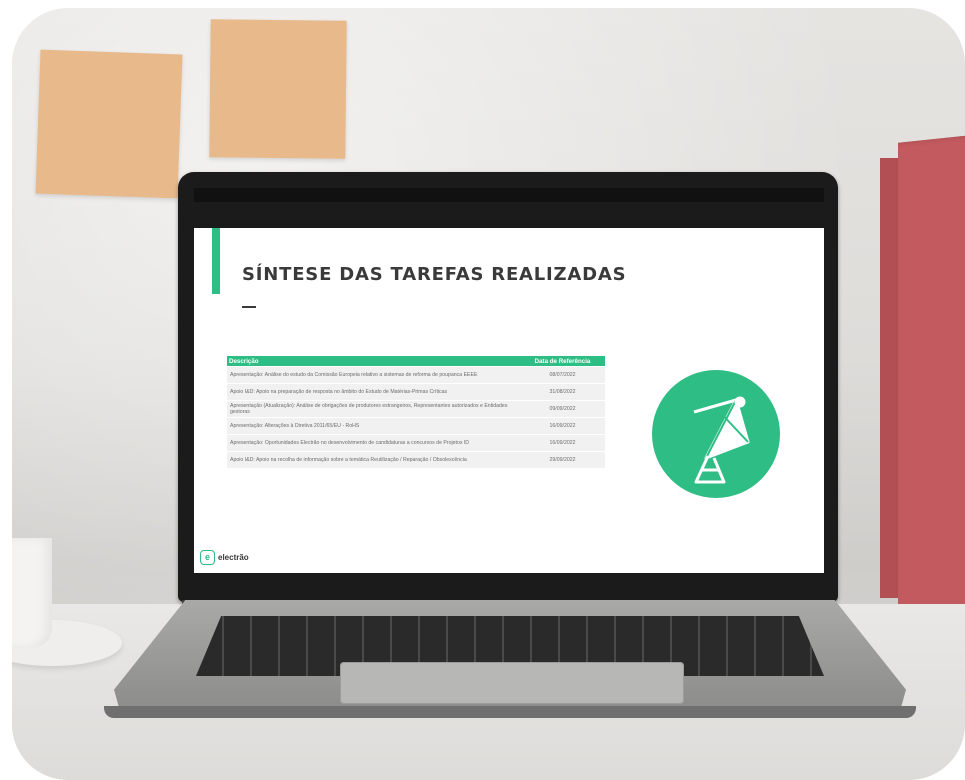  What do you see at coordinates (562, 392) in the screenshot?
I see `row-date: 31/08/2022` at bounding box center [562, 392].